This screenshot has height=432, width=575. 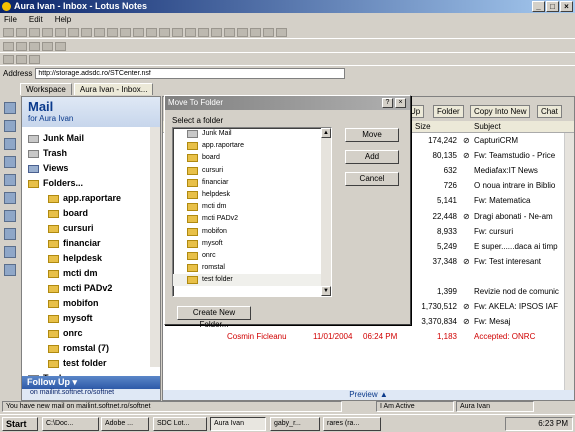 What do you see at coordinates (252, 256) in the screenshot?
I see `folder-list-item: onrc` at bounding box center [252, 256].